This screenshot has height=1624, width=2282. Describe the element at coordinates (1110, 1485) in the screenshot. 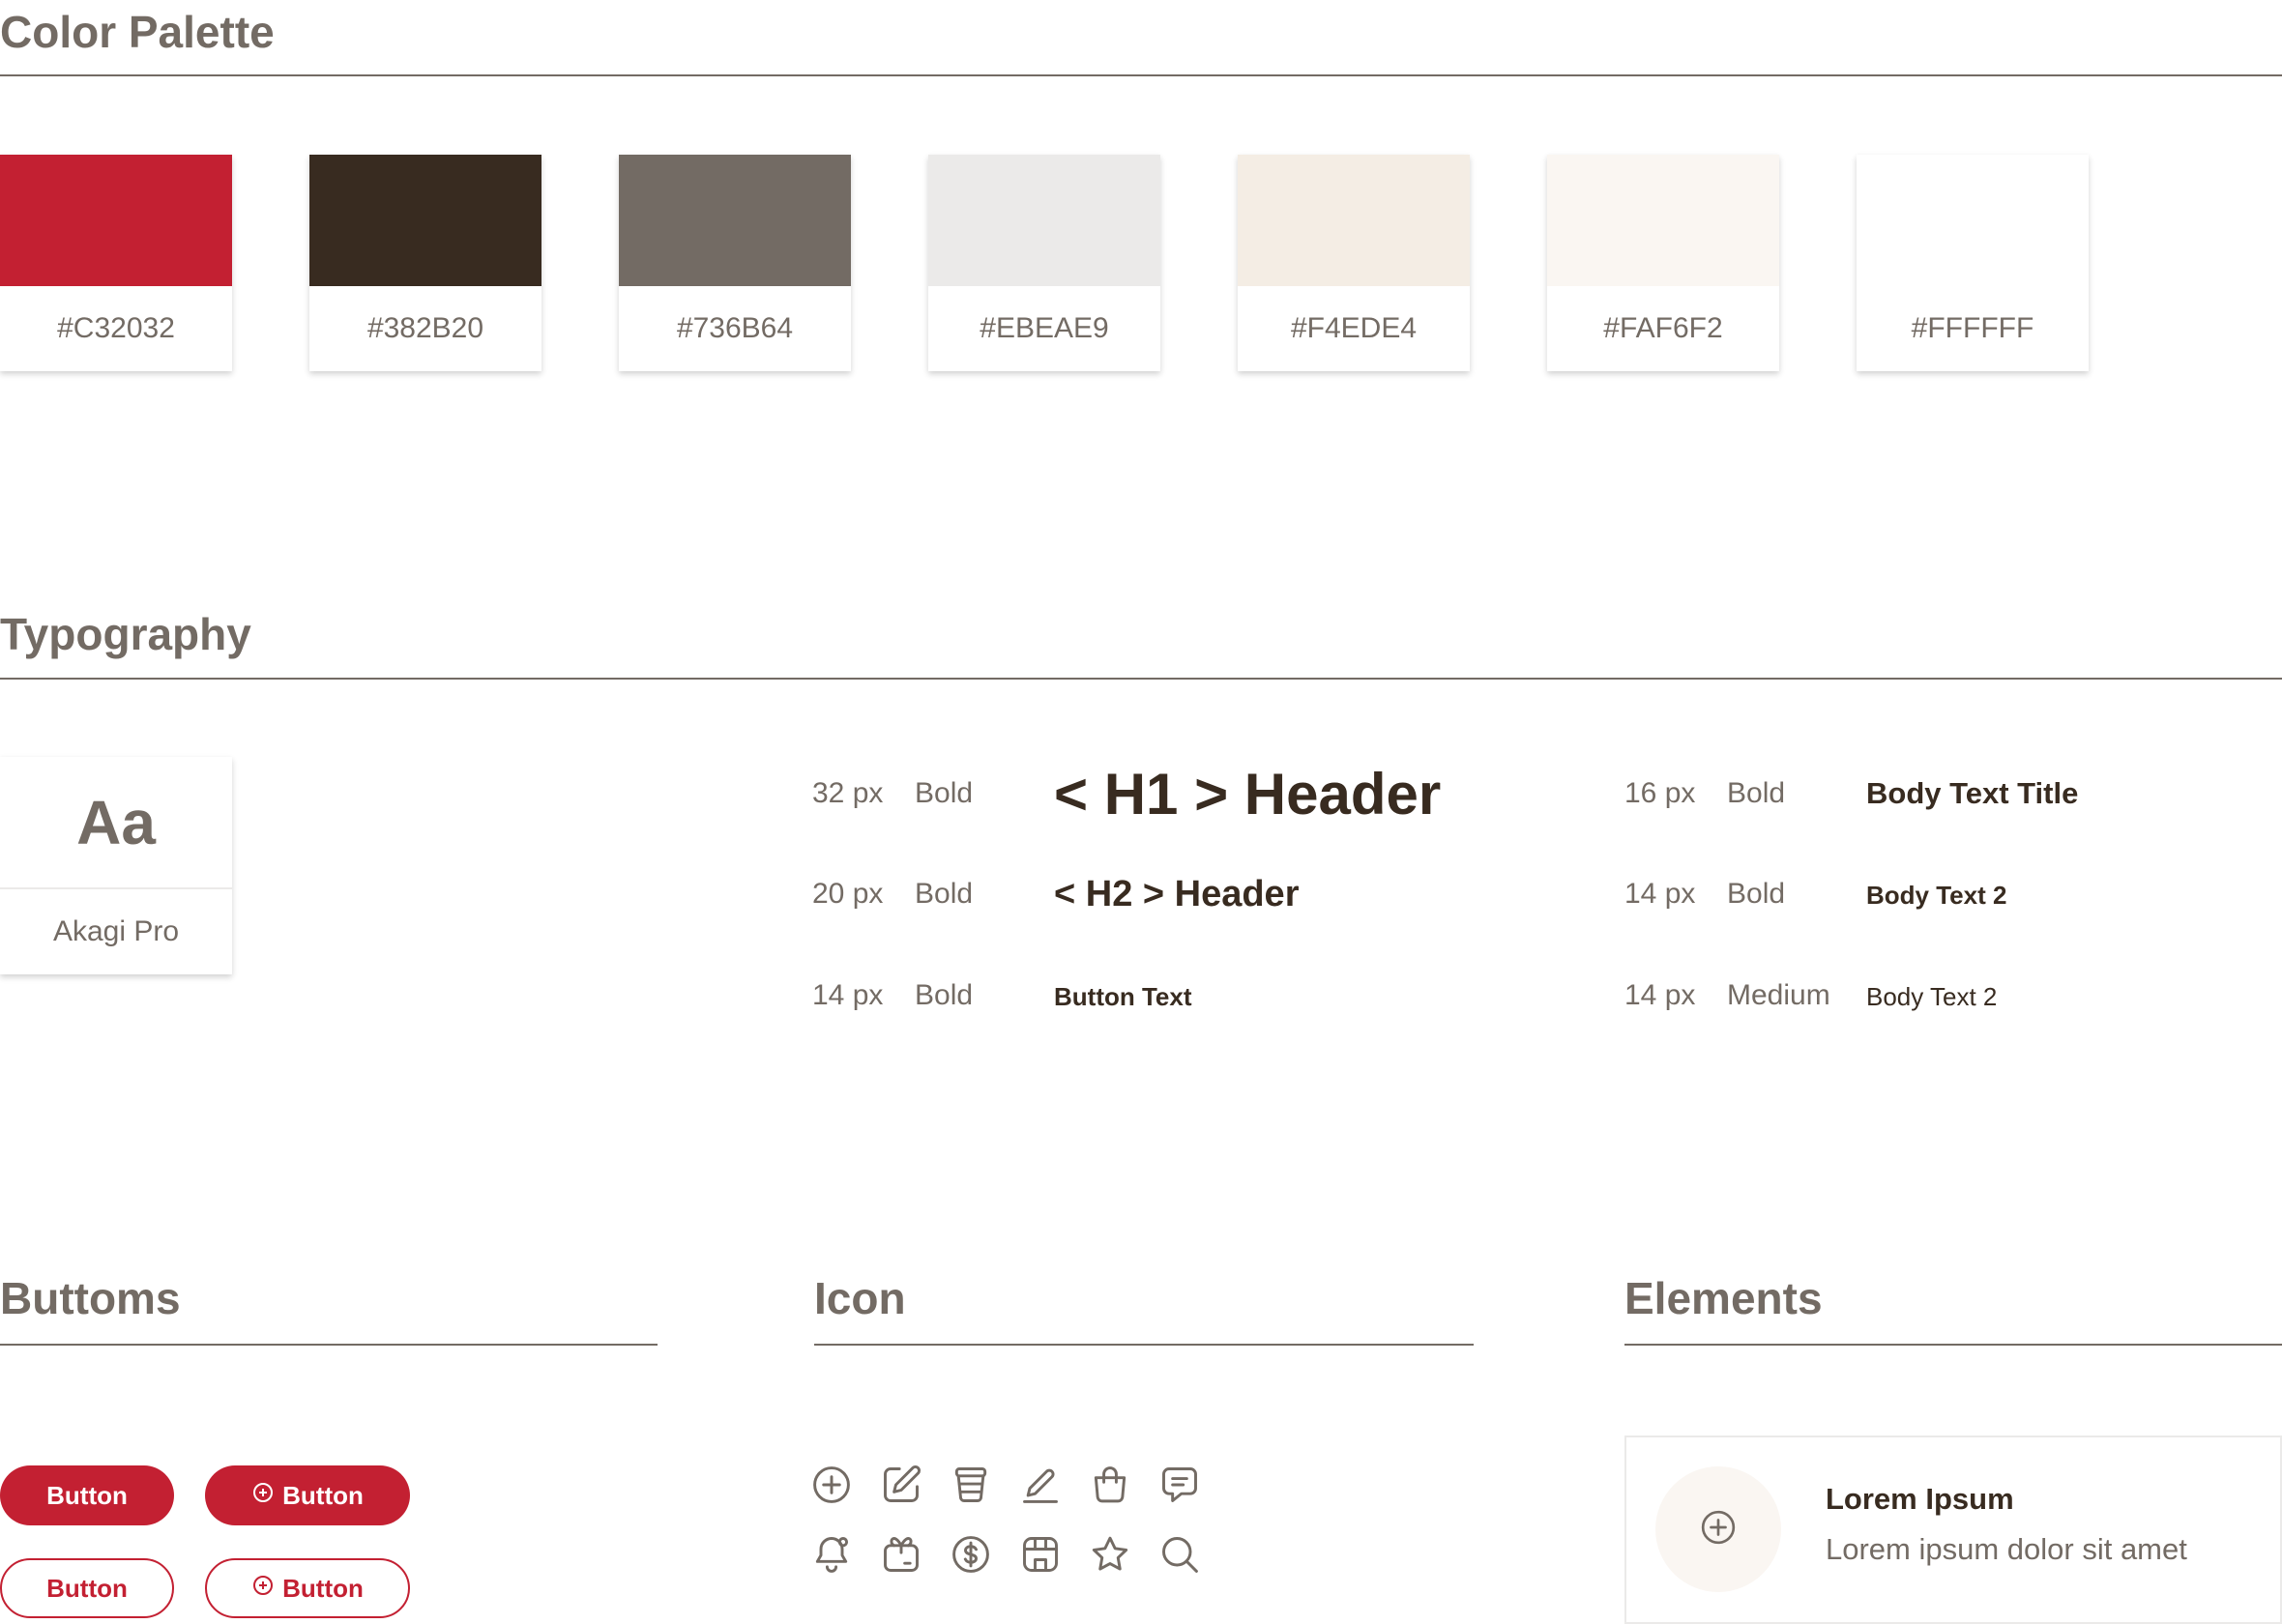

I see `shopping-bag-icon` at that location.